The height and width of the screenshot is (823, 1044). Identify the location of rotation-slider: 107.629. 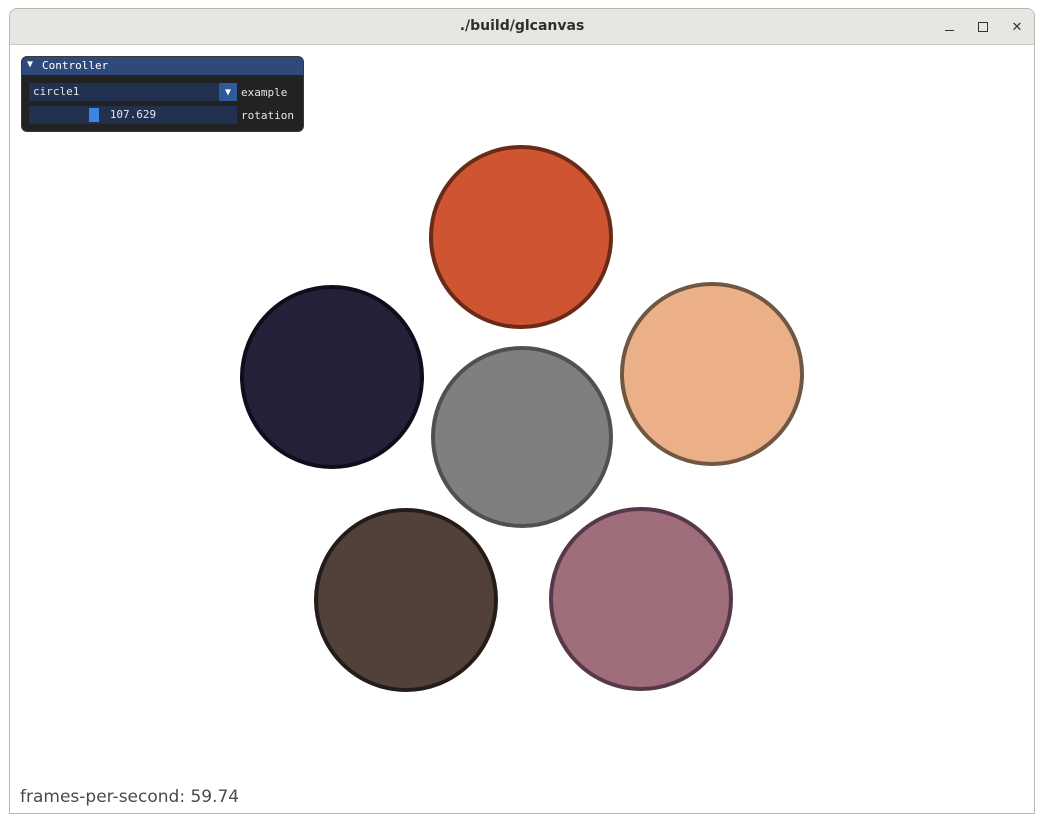
(133, 115).